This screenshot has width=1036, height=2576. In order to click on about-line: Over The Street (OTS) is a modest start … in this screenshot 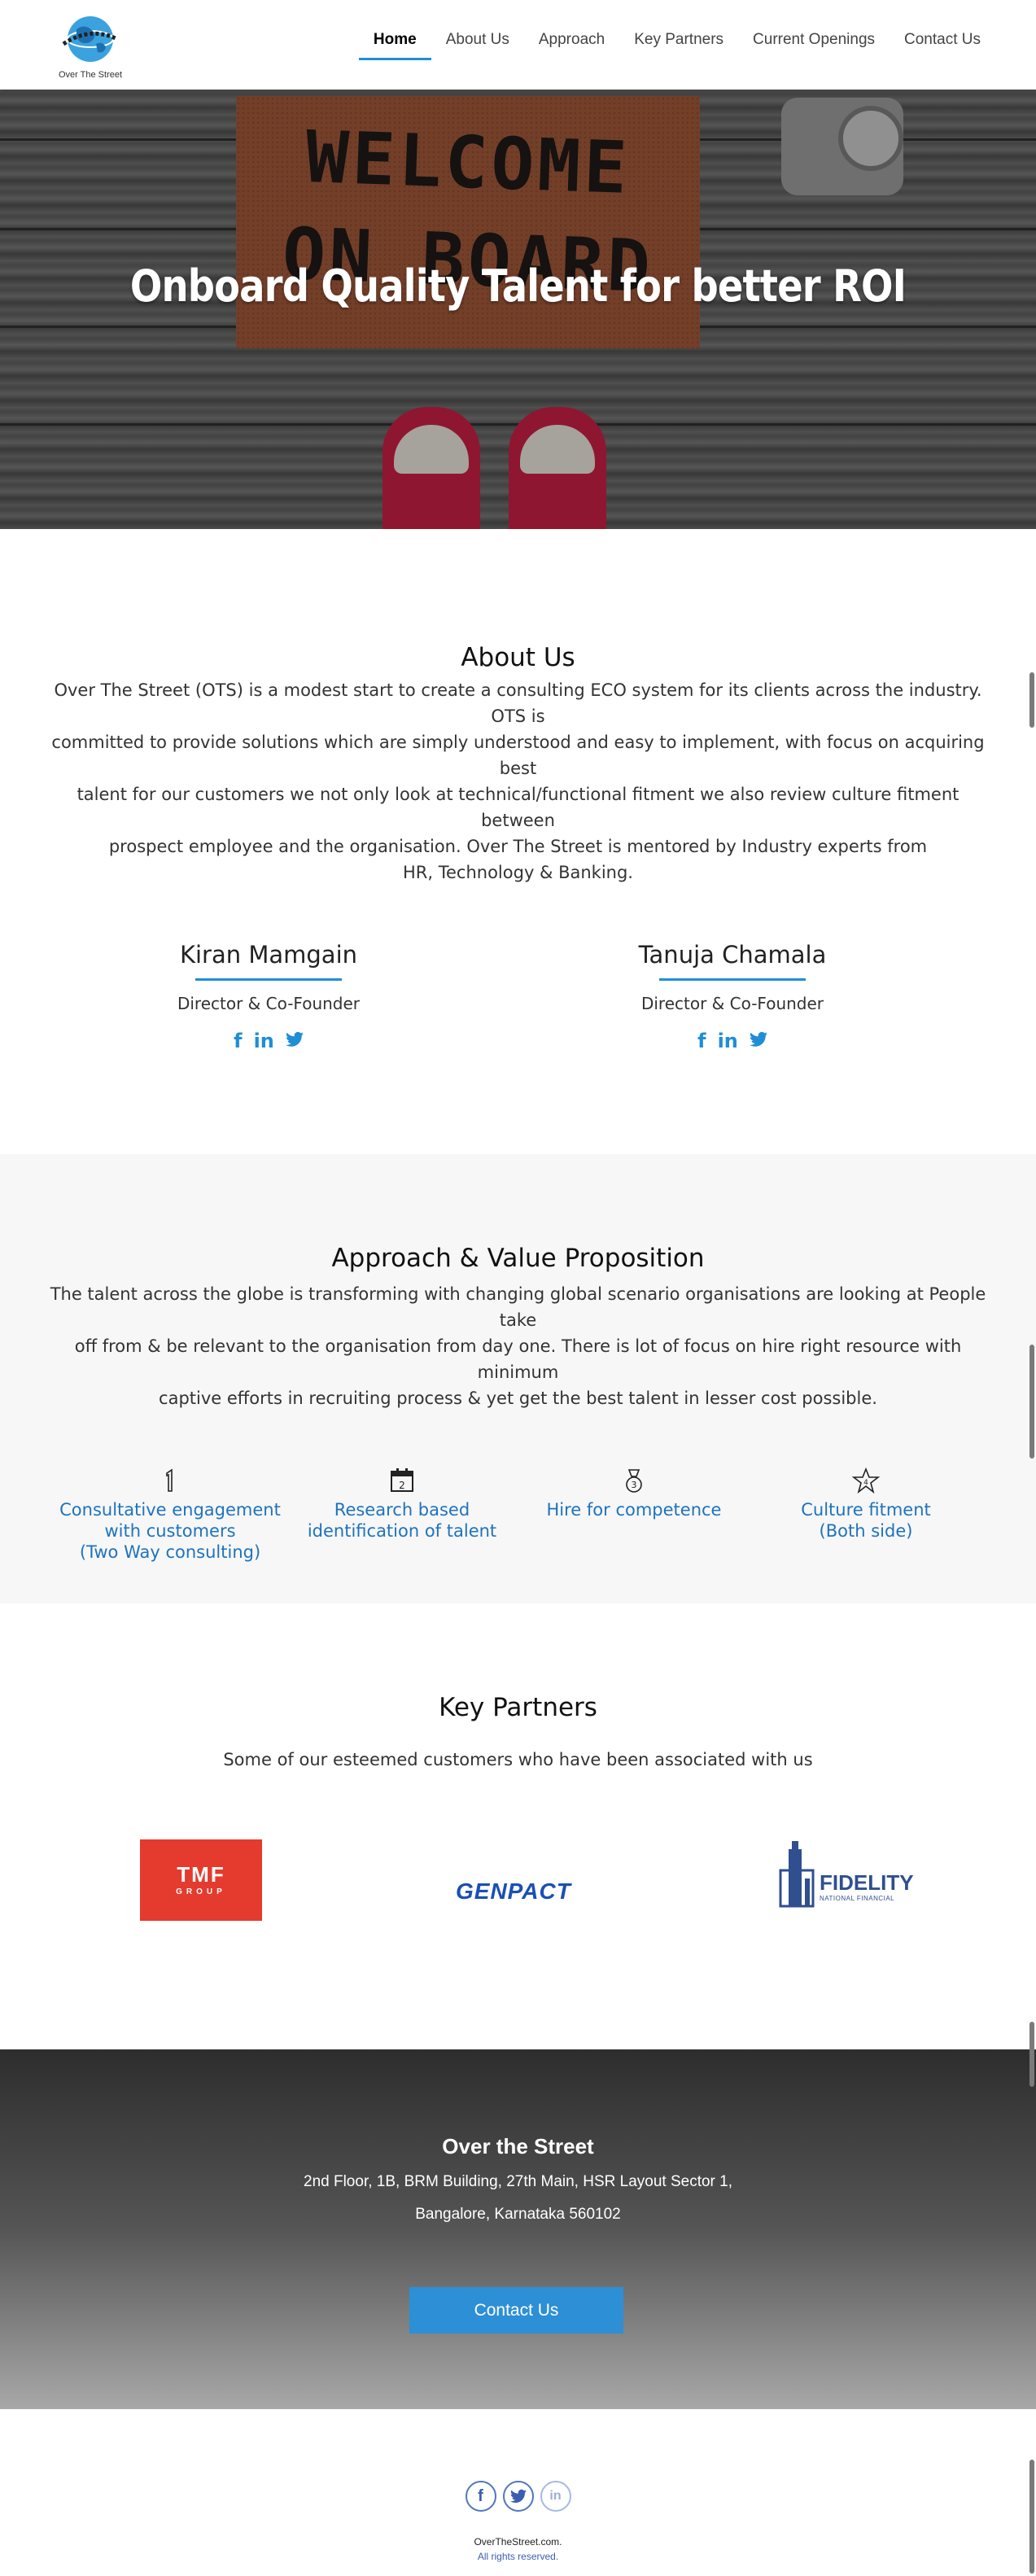, I will do `click(518, 703)`.